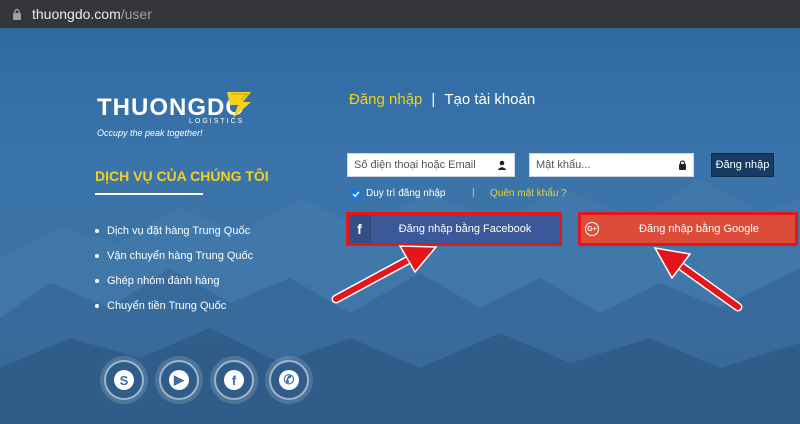  I want to click on whatsapp-icon: ✆, so click(289, 380).